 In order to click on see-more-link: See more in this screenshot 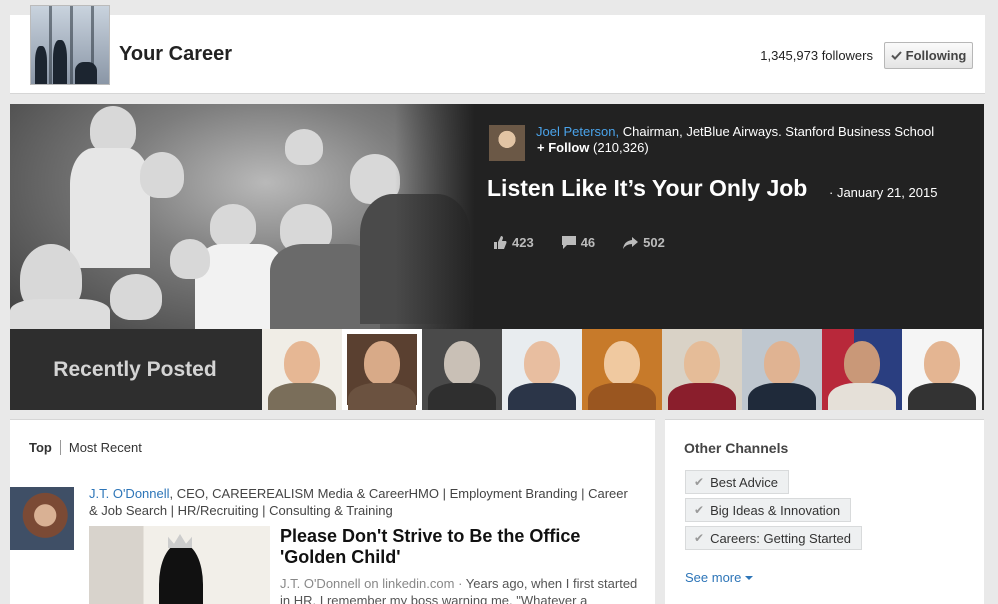, I will do `click(719, 577)`.